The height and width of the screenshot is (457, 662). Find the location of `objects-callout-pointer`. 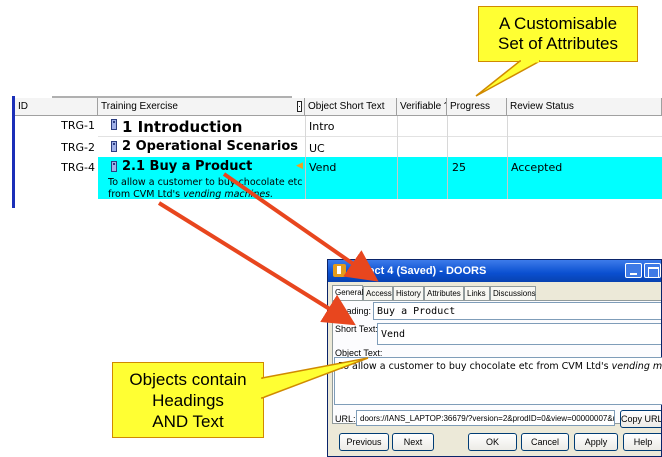

objects-callout-pointer is located at coordinates (315, 378).